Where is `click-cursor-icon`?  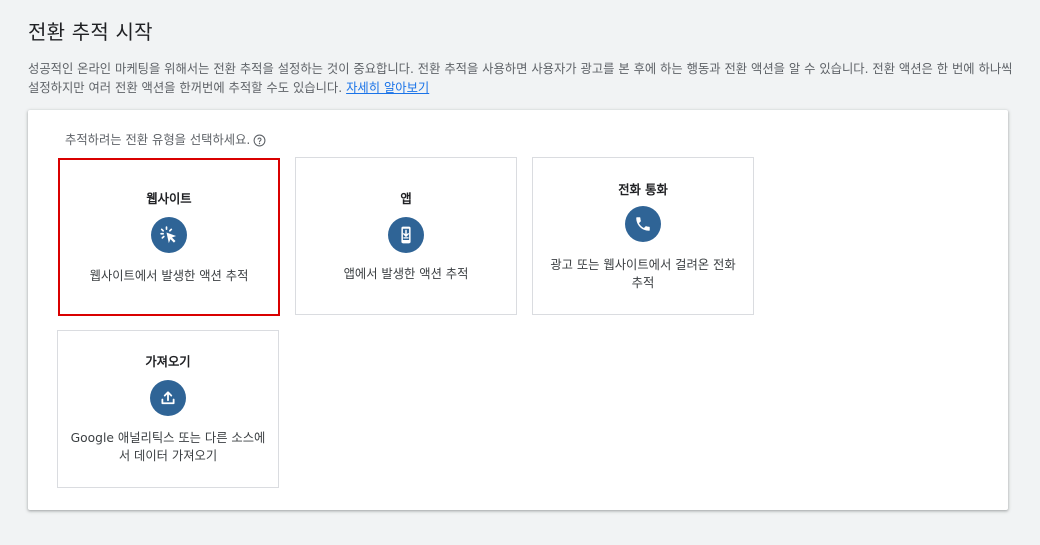
click-cursor-icon is located at coordinates (169, 235).